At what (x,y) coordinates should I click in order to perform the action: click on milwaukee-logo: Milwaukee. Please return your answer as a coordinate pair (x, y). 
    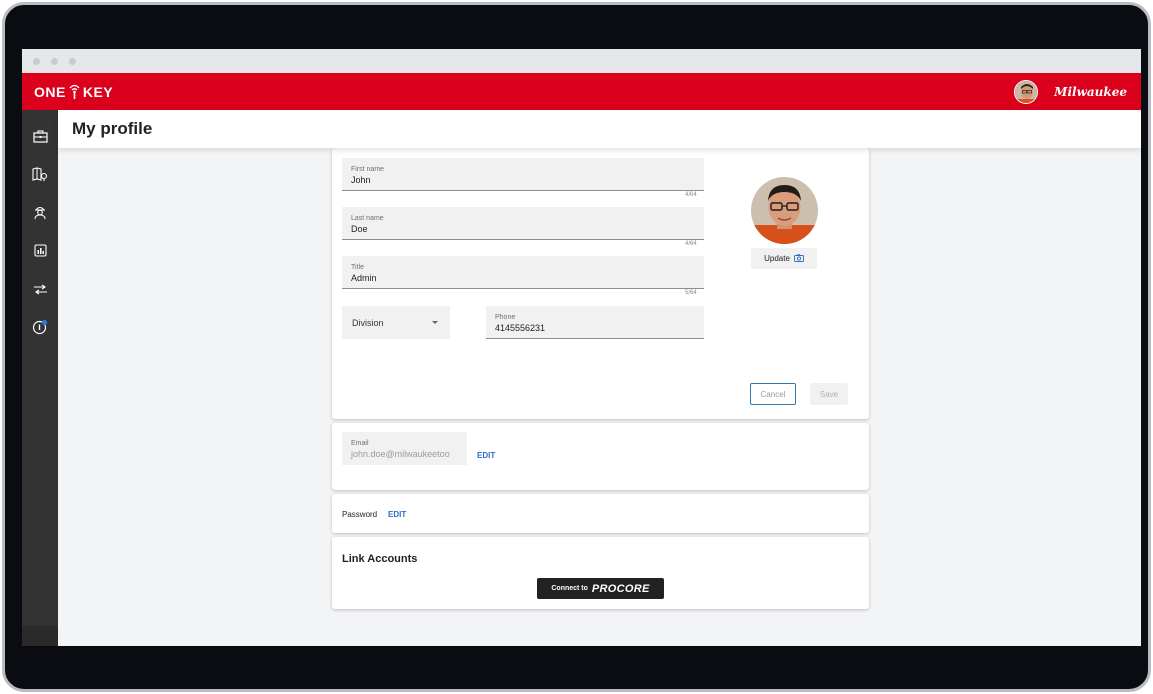
    Looking at the image, I should click on (1090, 91).